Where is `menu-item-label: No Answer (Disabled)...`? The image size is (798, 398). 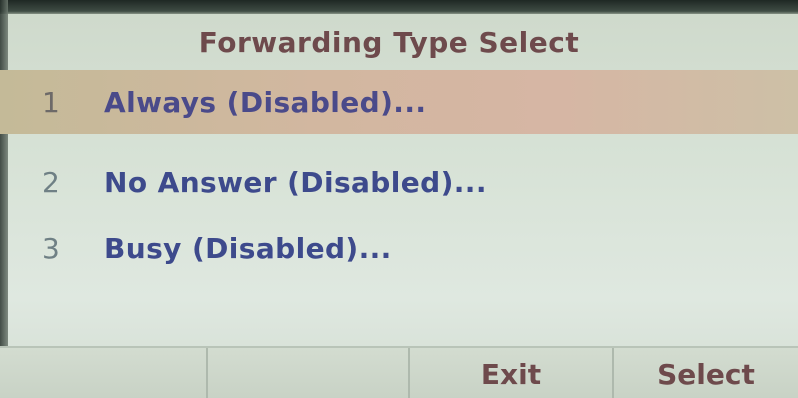 menu-item-label: No Answer (Disabled)... is located at coordinates (295, 182).